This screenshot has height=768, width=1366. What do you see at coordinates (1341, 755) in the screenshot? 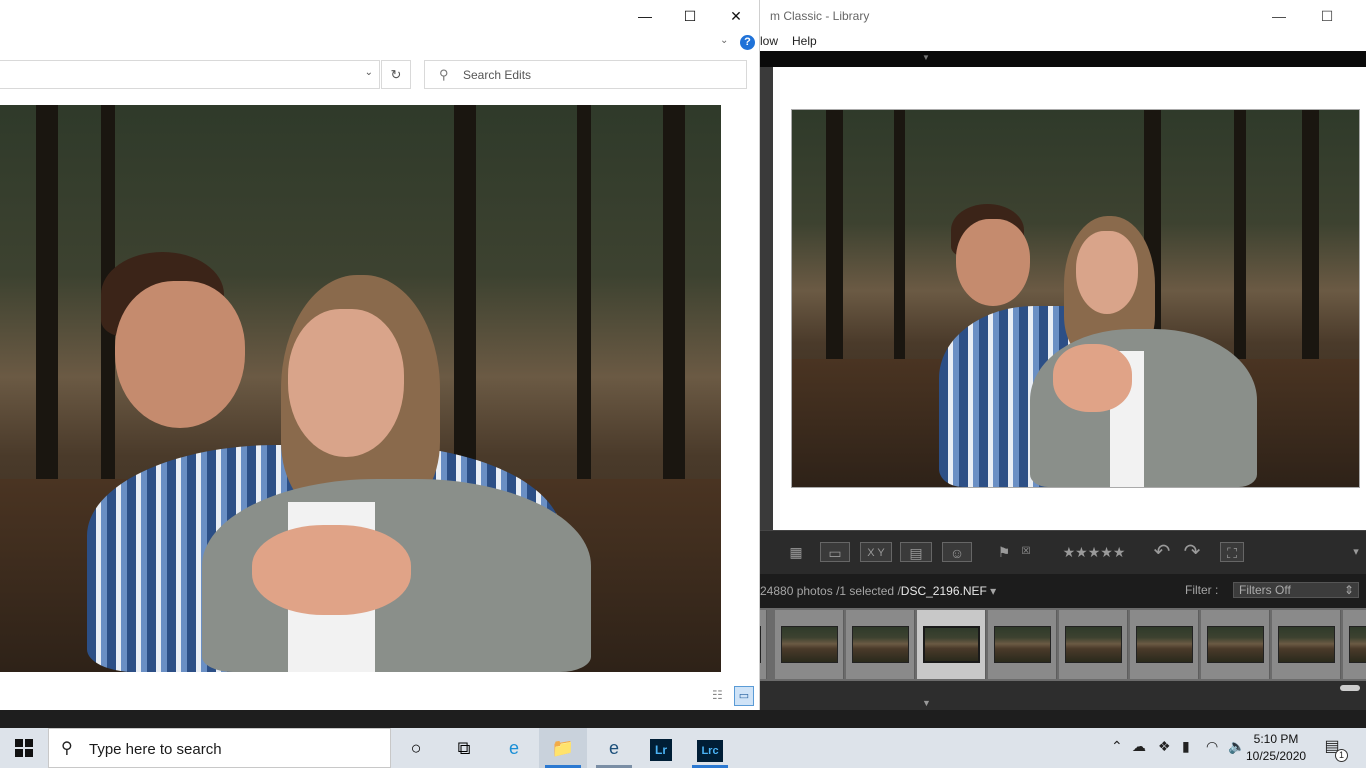
I see `notification-count-badge: 1` at bounding box center [1341, 755].